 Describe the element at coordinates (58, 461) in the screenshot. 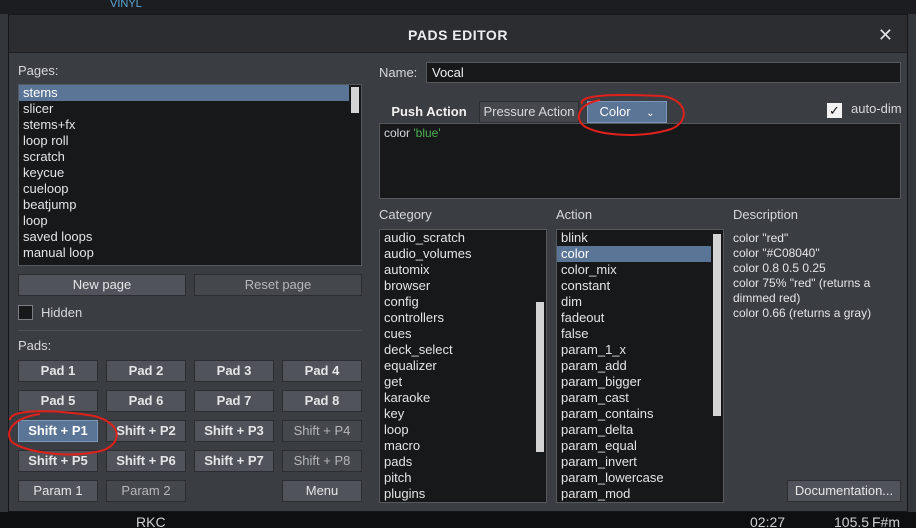

I see `pad-button: Shift + P5` at that location.